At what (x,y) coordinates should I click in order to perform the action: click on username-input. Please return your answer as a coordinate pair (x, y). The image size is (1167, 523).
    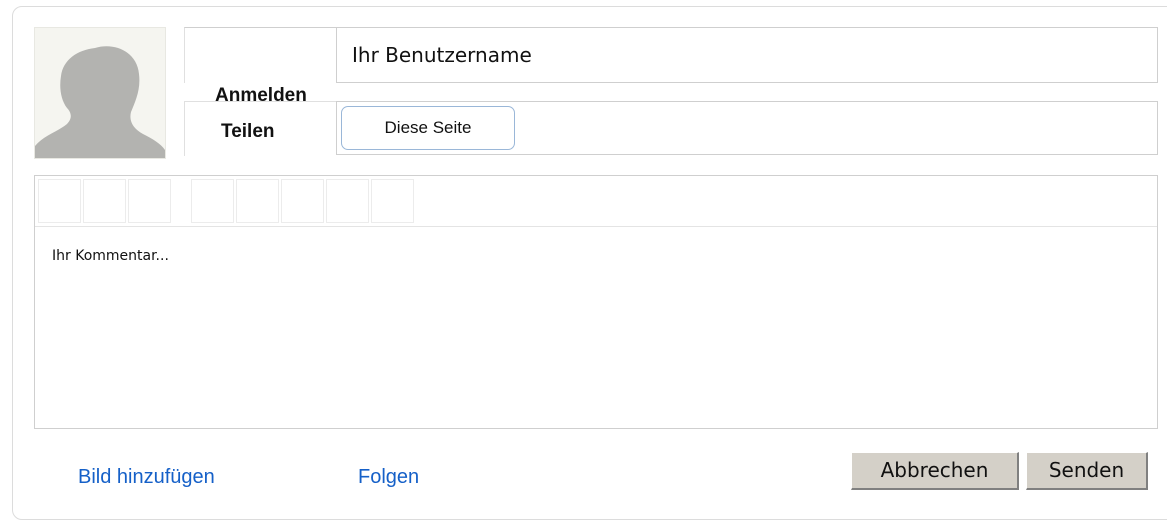
    Looking at the image, I should click on (747, 55).